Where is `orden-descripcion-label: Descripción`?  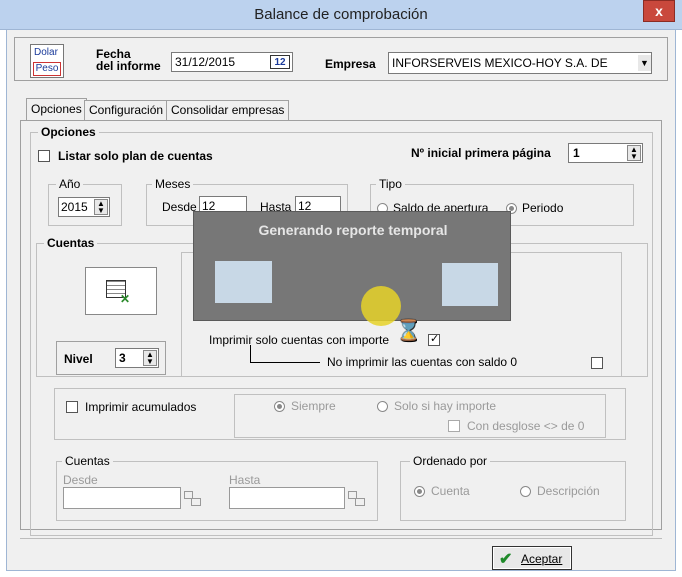
orden-descripcion-label: Descripción is located at coordinates (568, 491).